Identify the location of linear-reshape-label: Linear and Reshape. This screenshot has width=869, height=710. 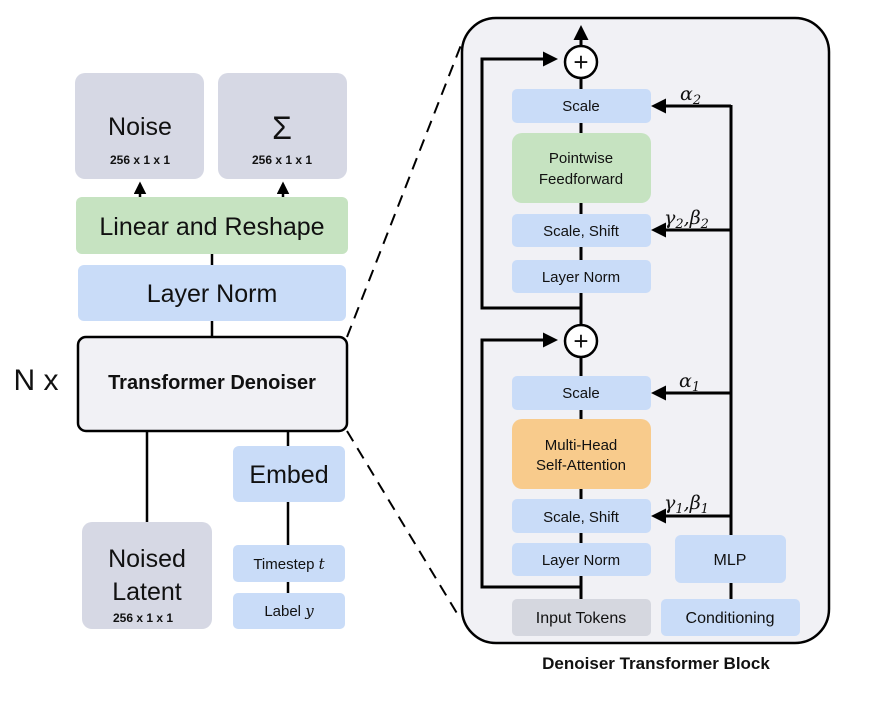
(211, 227).